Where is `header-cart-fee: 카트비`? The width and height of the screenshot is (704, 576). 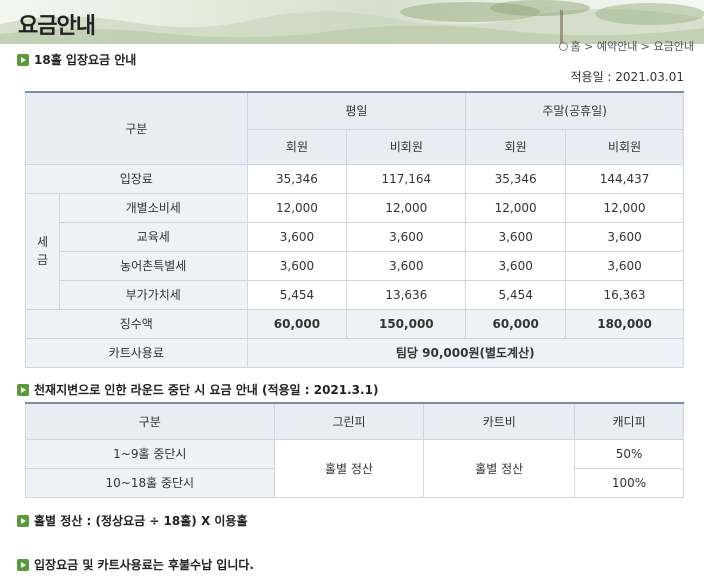 header-cart-fee: 카트비 is located at coordinates (499, 421).